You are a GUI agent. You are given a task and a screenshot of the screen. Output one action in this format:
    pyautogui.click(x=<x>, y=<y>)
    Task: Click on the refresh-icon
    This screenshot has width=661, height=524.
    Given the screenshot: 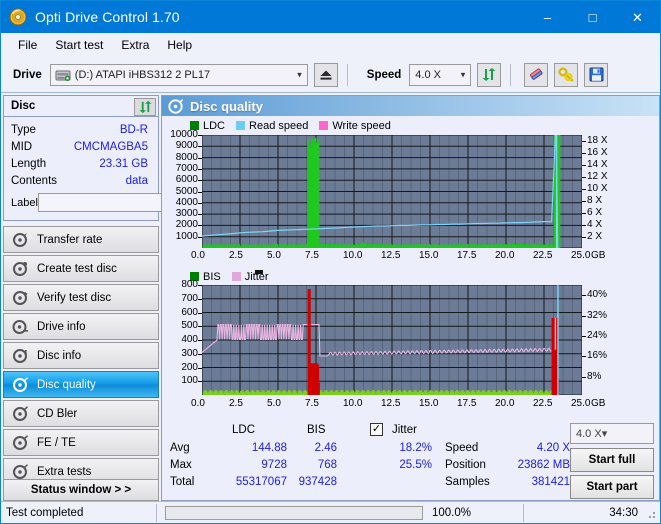 What is the action you would take?
    pyautogui.click(x=145, y=107)
    